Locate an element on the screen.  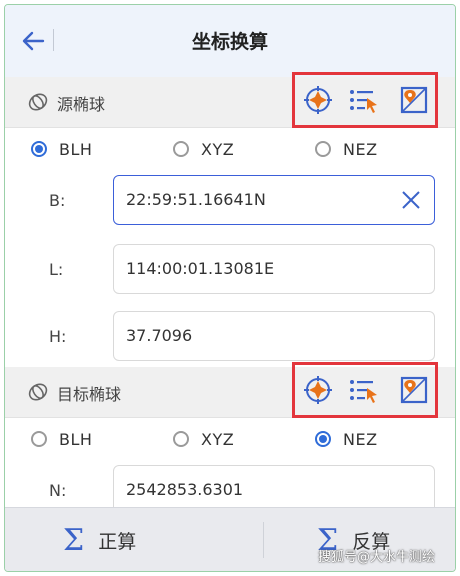
field-label-b: B: is located at coordinates (57, 200).